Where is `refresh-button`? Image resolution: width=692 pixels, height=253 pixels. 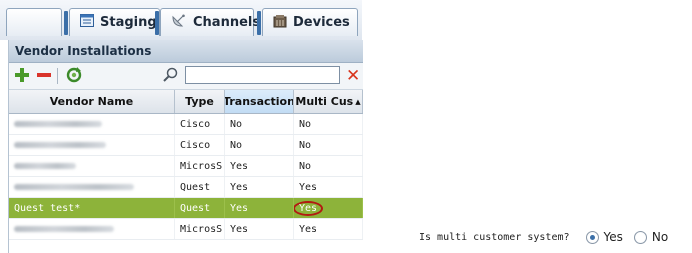
refresh-button is located at coordinates (74, 76).